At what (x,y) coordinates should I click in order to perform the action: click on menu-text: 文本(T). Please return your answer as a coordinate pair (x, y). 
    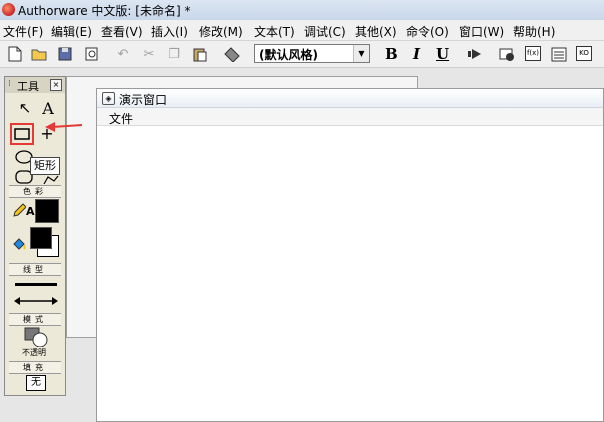
    Looking at the image, I should click on (274, 31).